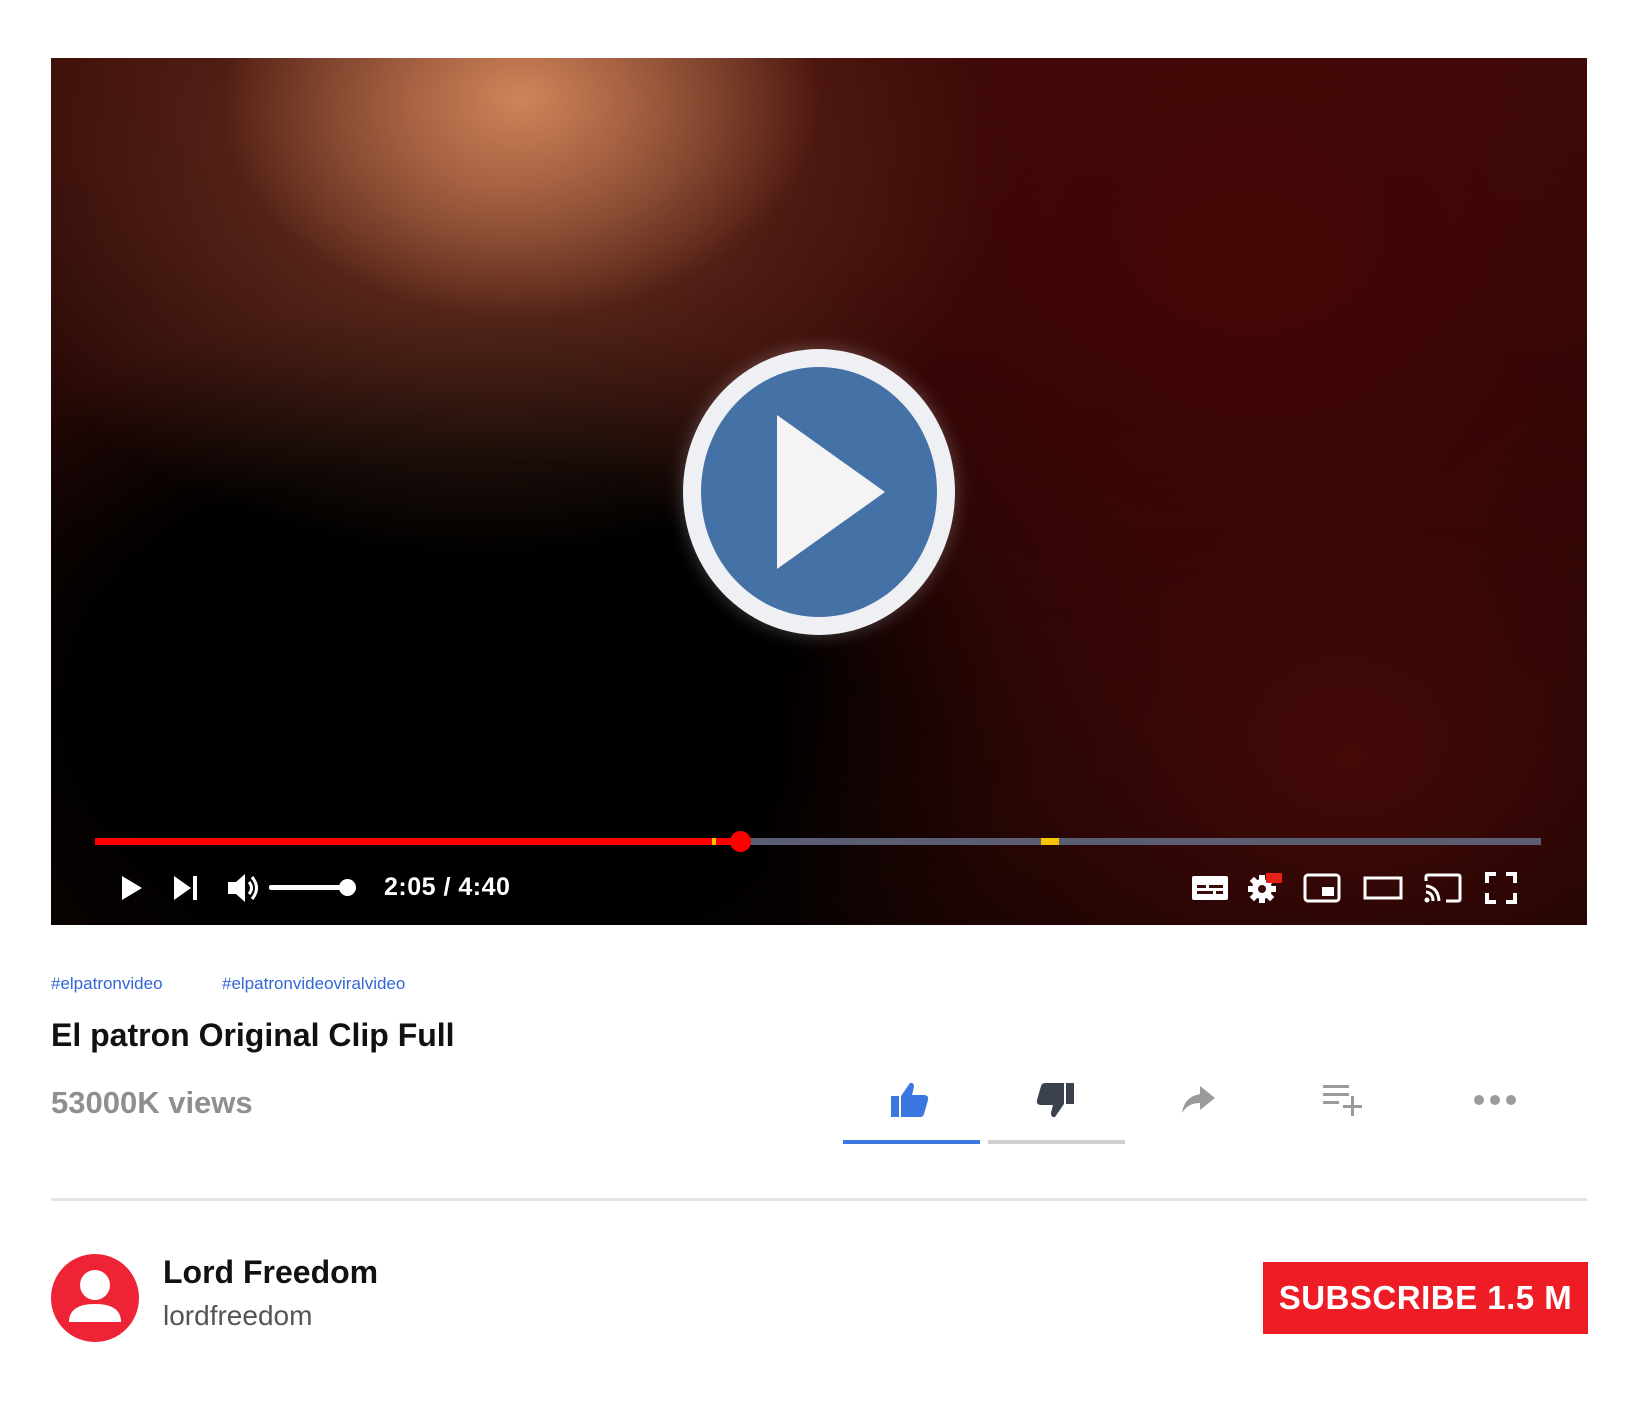 The image size is (1629, 1422). Describe the element at coordinates (1425, 1298) in the screenshot. I see `subscribe-button: SUBSCRIBE 1.5 M` at that location.